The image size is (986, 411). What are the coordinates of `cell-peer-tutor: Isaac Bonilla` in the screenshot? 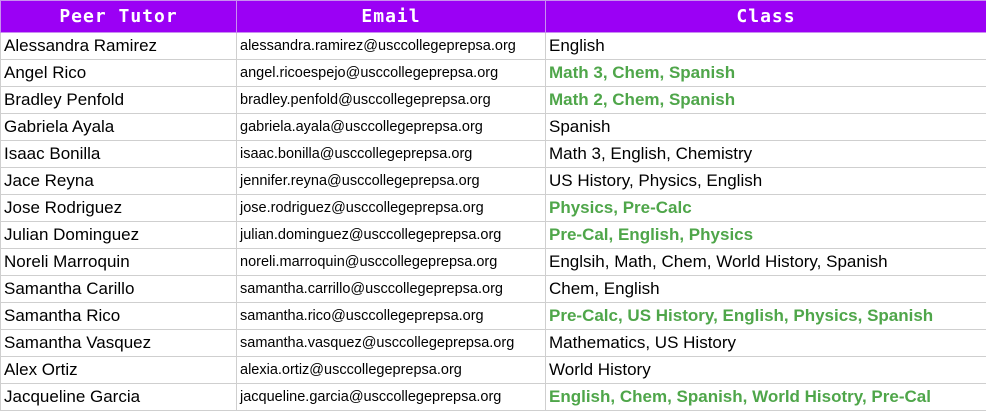 It's located at (118, 154).